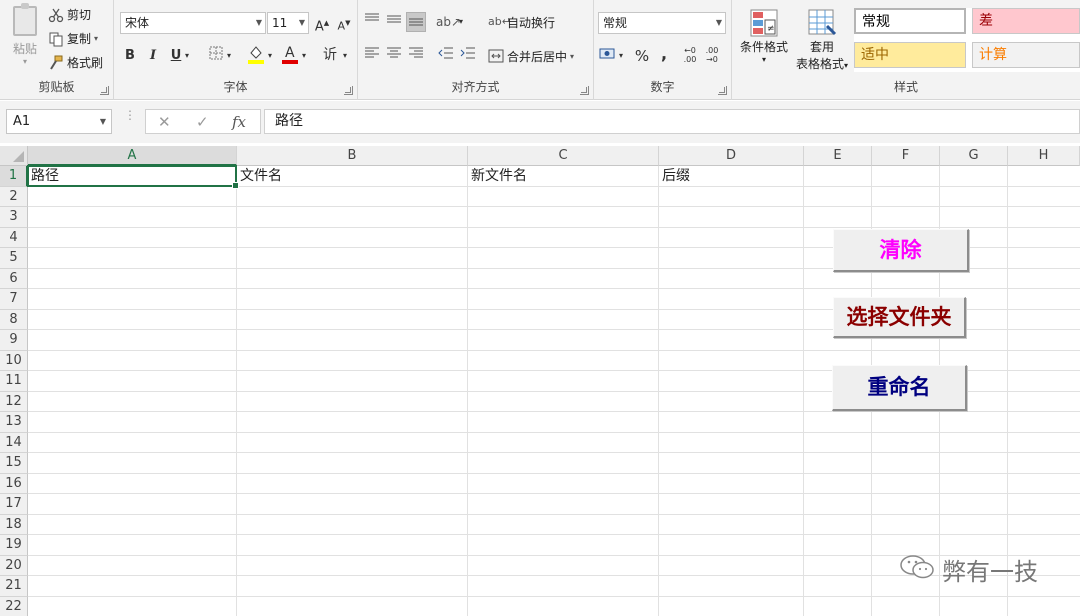 This screenshot has width=1080, height=616. I want to click on row-header-18: 18, so click(14, 524).